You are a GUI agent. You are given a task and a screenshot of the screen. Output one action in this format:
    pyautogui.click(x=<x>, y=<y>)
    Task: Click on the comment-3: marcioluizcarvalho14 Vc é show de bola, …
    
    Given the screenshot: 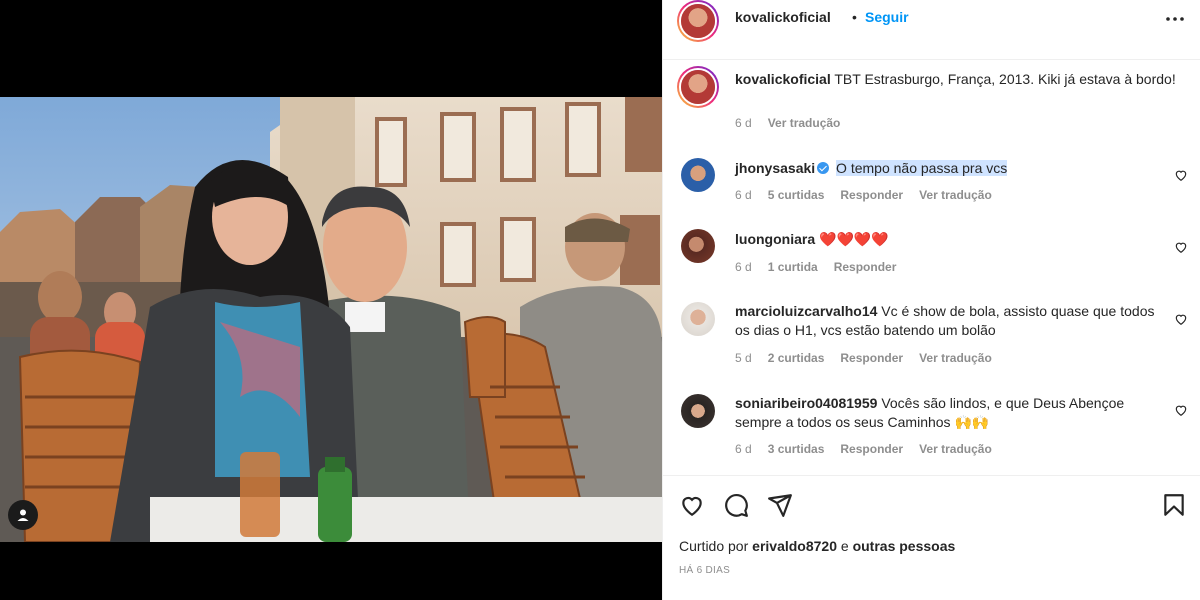 What is the action you would take?
    pyautogui.click(x=945, y=321)
    